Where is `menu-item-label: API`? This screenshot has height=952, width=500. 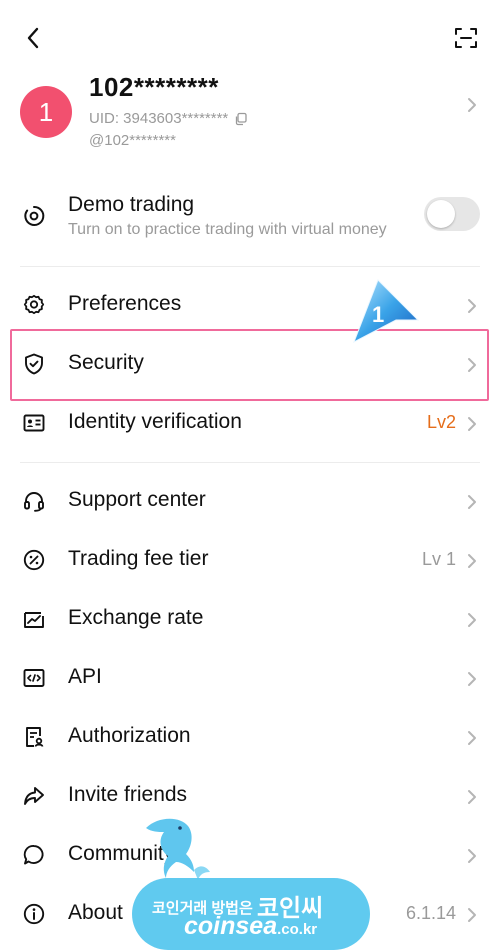 menu-item-label: API is located at coordinates (85, 676).